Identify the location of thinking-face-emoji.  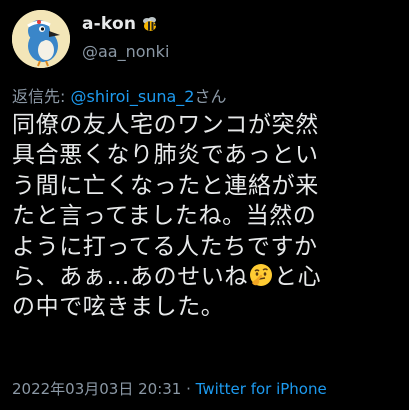
(261, 275).